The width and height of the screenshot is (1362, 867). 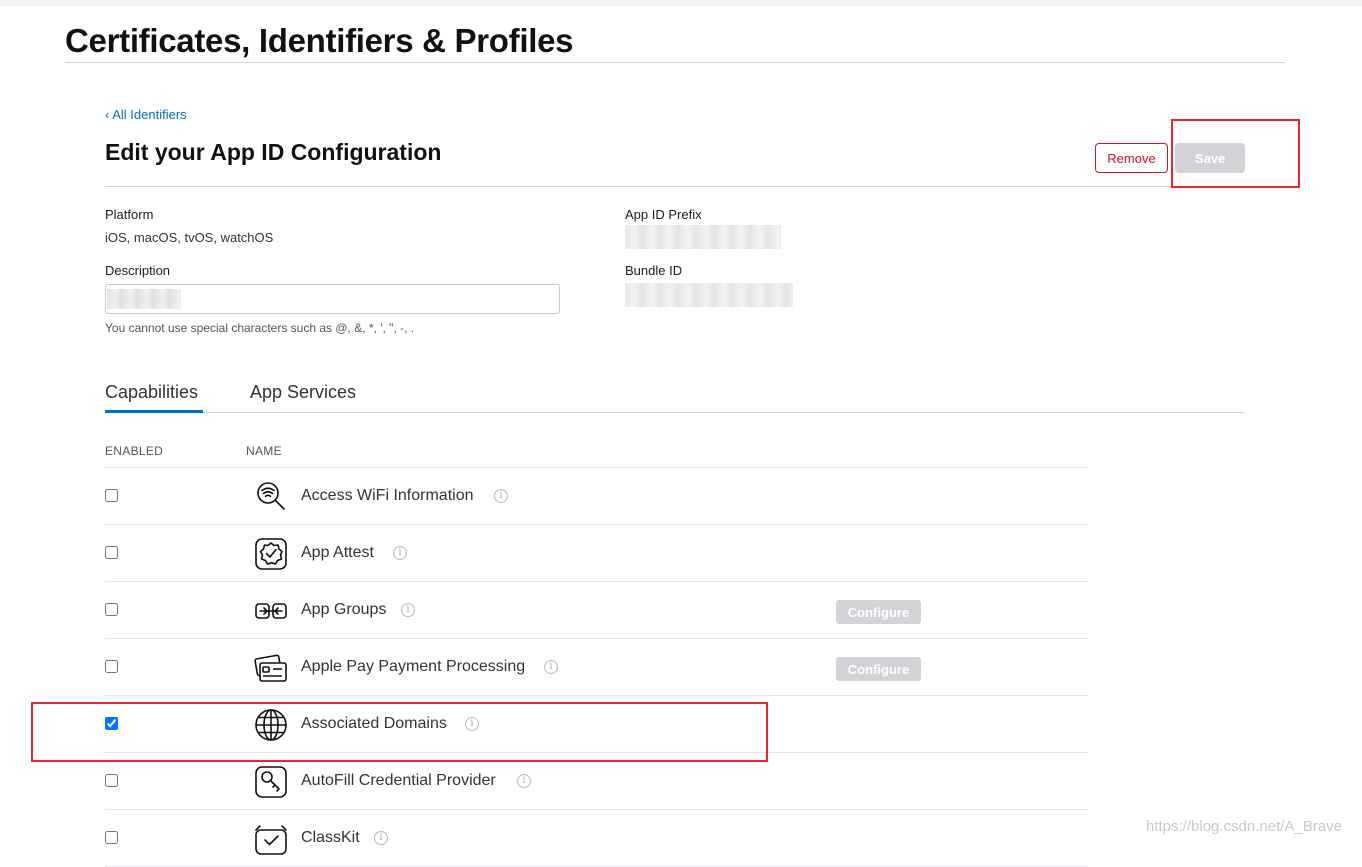 I want to click on tabs-divider, so click(x=675, y=412).